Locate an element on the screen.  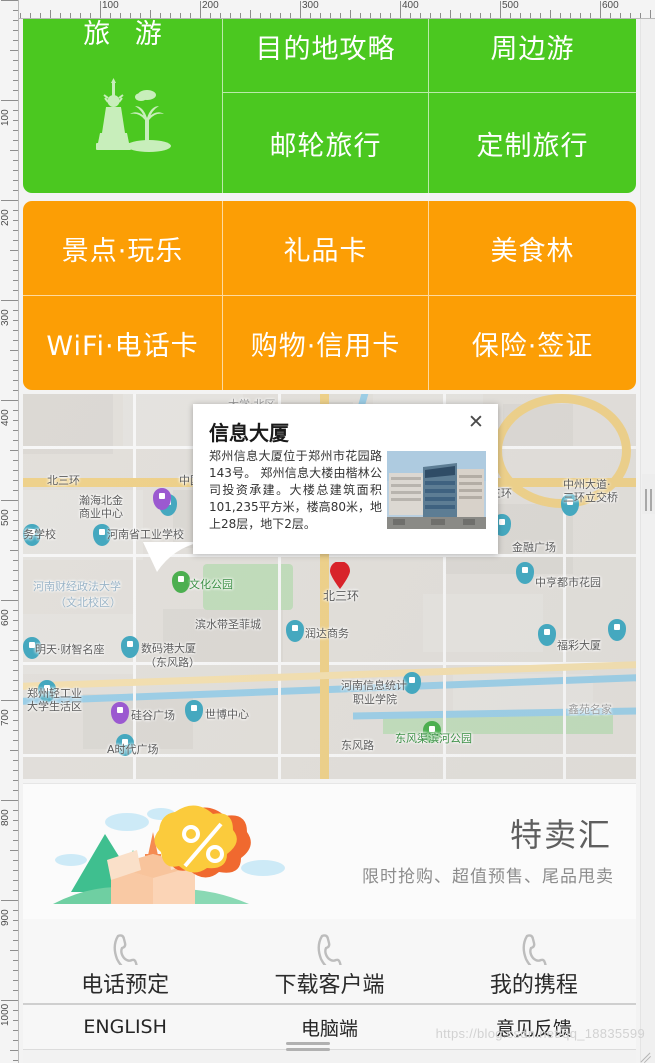
footer-link-english: ENGLISH is located at coordinates (125, 1027).